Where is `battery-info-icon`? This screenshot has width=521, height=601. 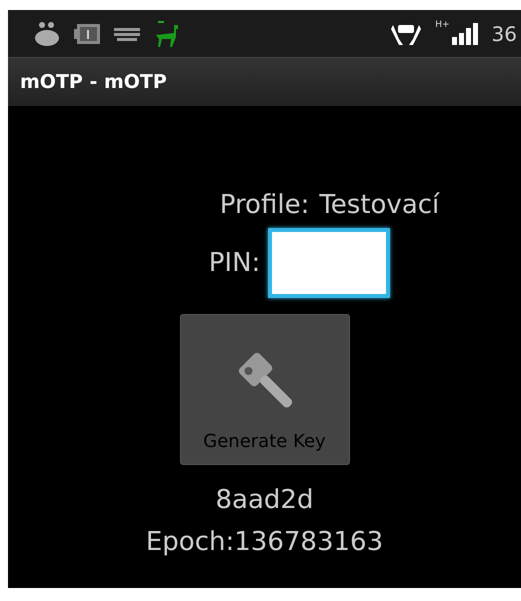 battery-info-icon is located at coordinates (87, 33).